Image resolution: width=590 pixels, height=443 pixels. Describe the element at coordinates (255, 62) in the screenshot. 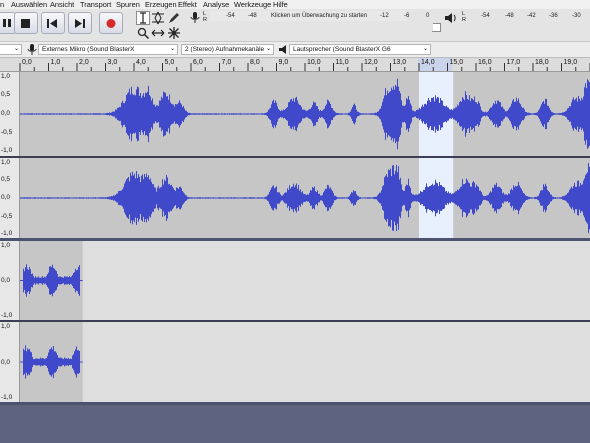

I see `ruler-label: 8,0` at that location.